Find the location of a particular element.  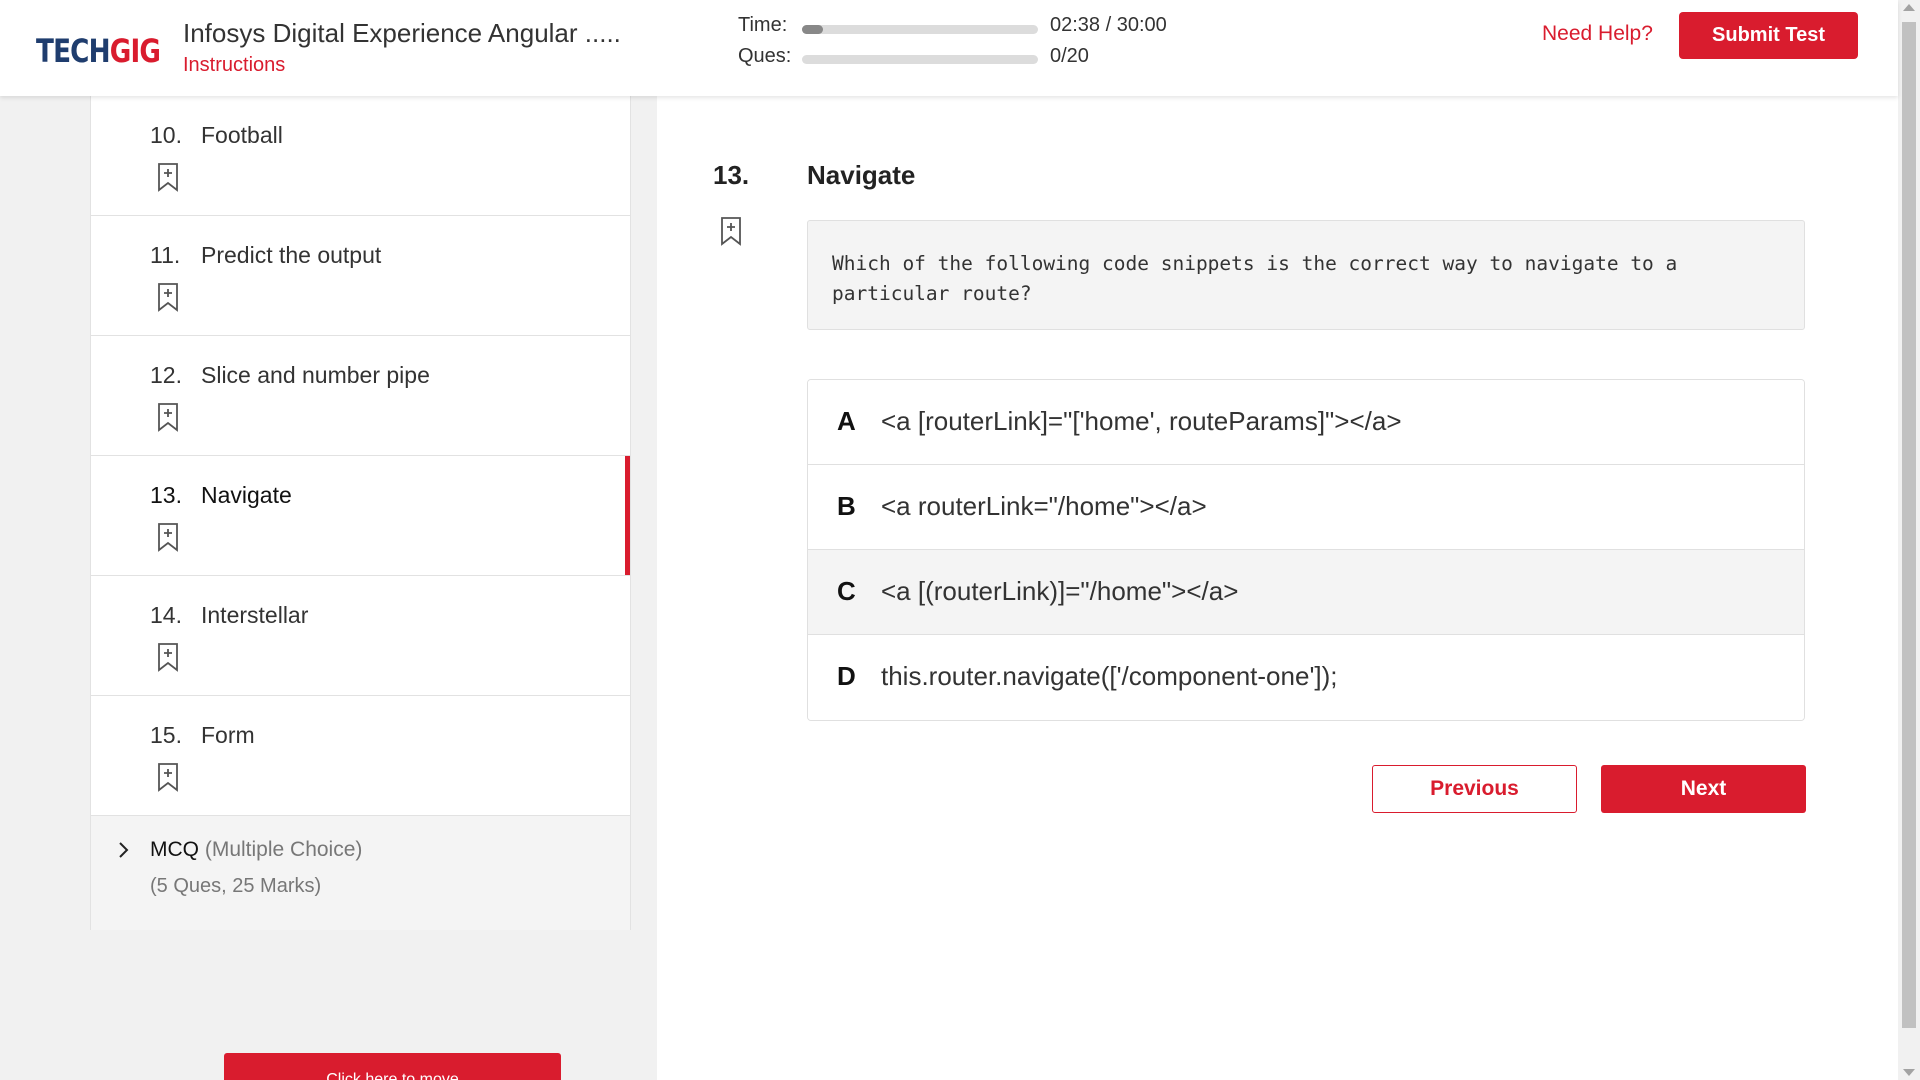

question-title: Navigate is located at coordinates (246, 495).